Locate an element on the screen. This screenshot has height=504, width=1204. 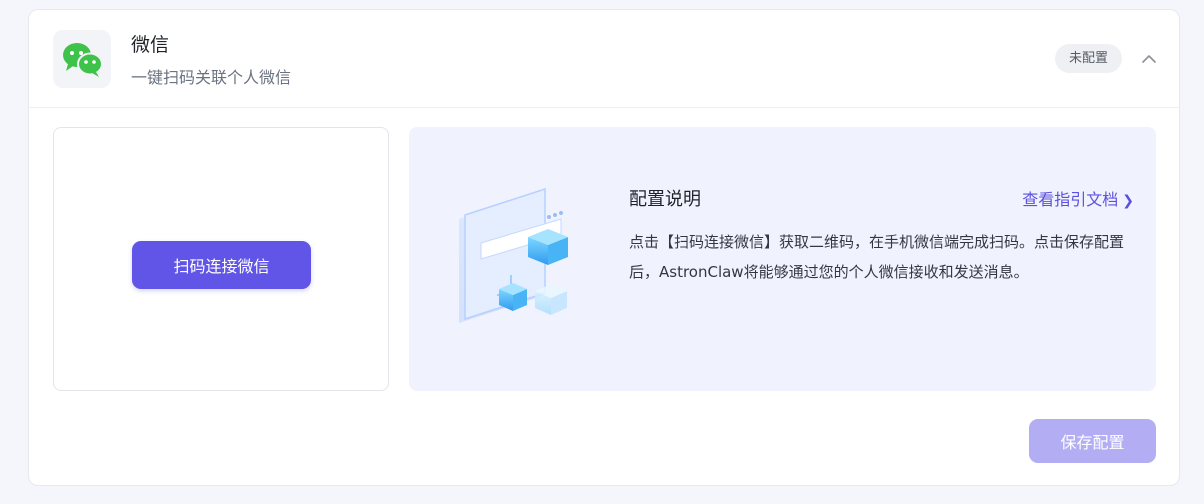
chevron-right-icon: ❯ is located at coordinates (1128, 201).